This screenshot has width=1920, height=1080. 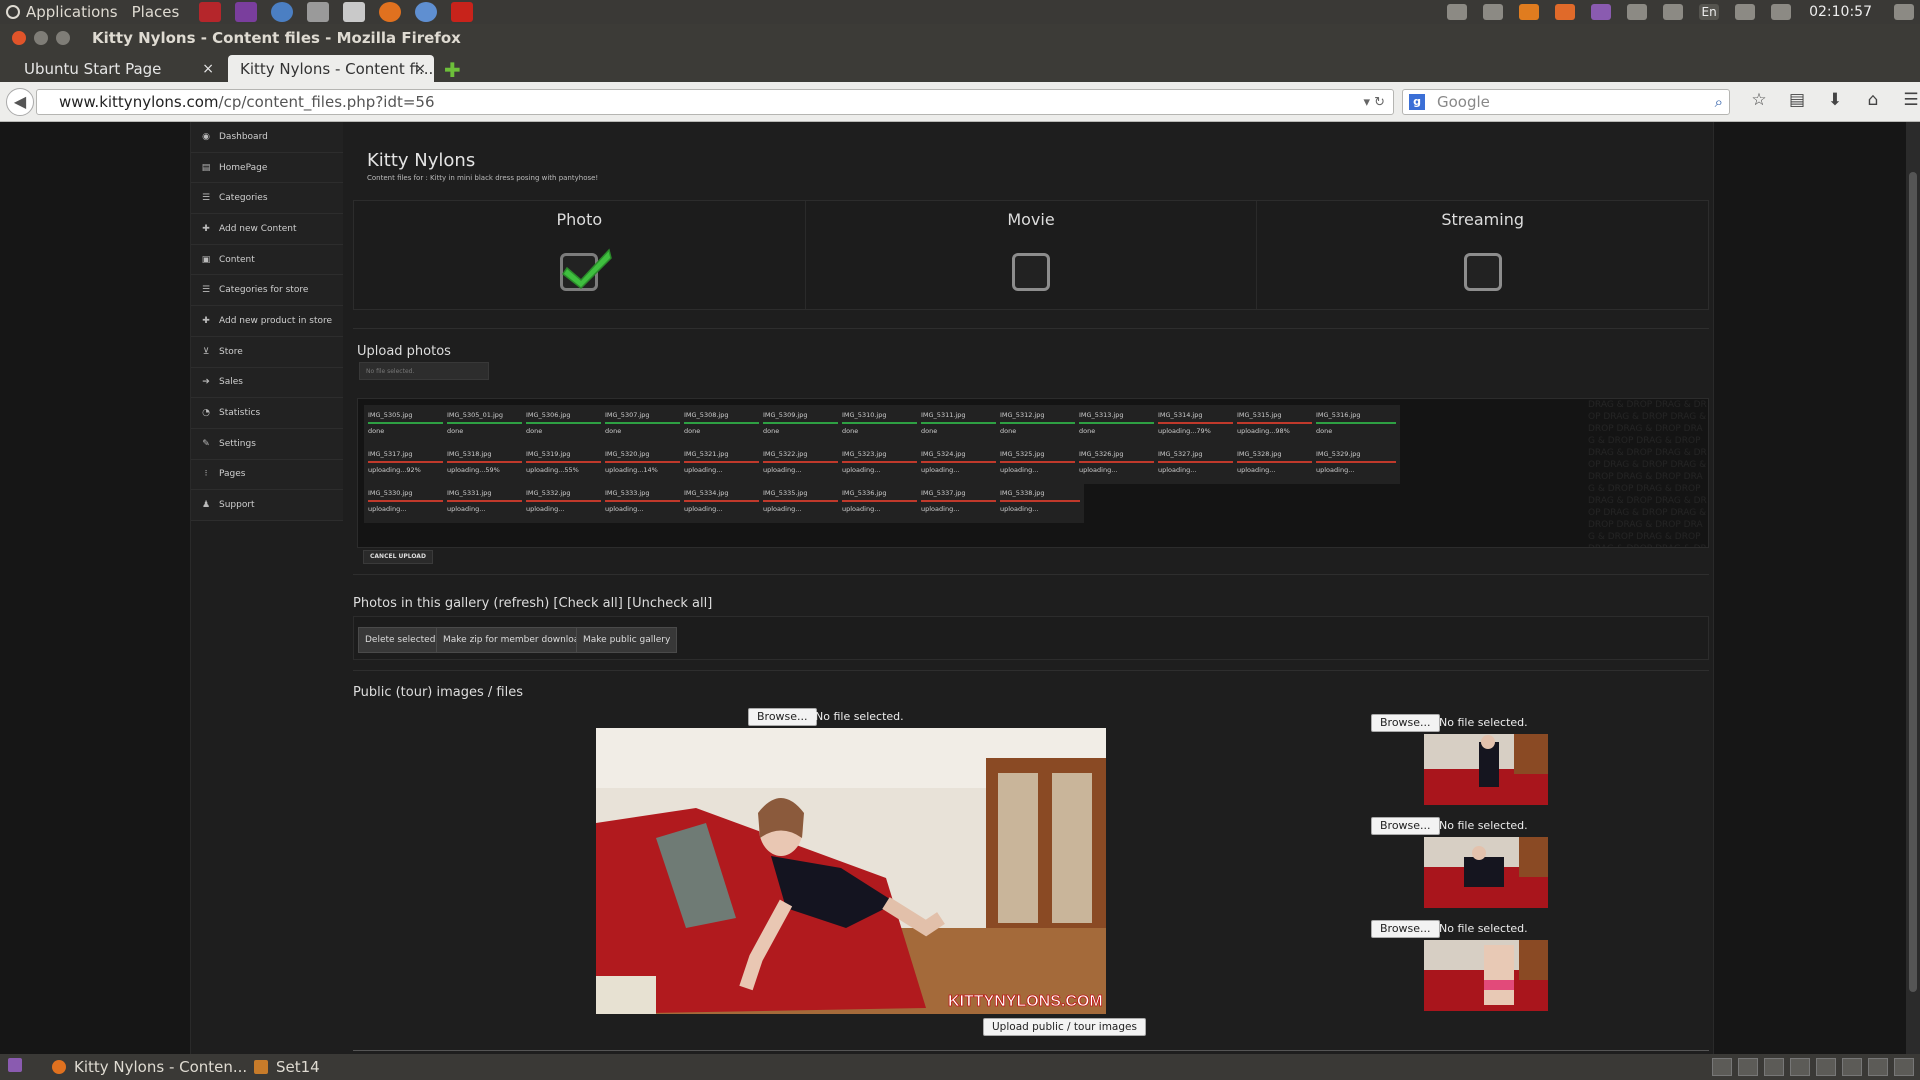 I want to click on screenshot-tray-icon, so click(x=1457, y=12).